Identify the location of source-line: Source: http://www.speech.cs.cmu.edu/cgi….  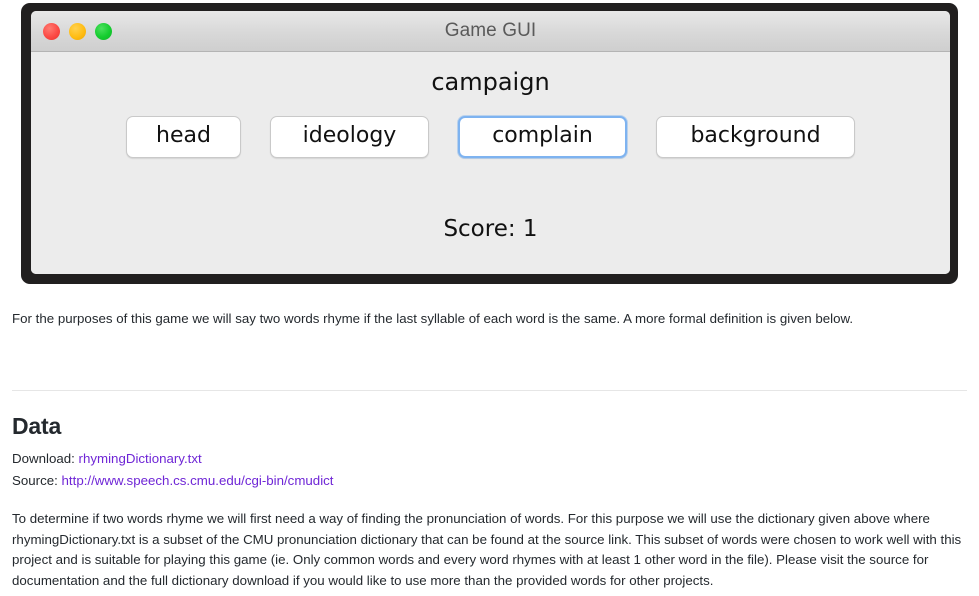
(489, 481).